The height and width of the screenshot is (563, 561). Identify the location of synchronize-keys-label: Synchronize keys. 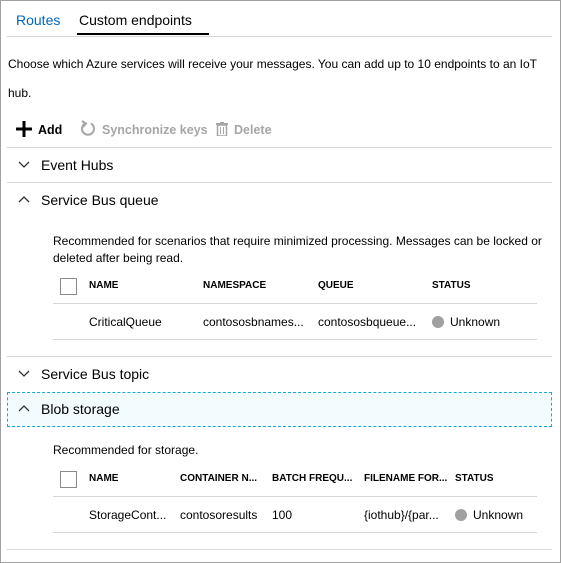
(155, 130).